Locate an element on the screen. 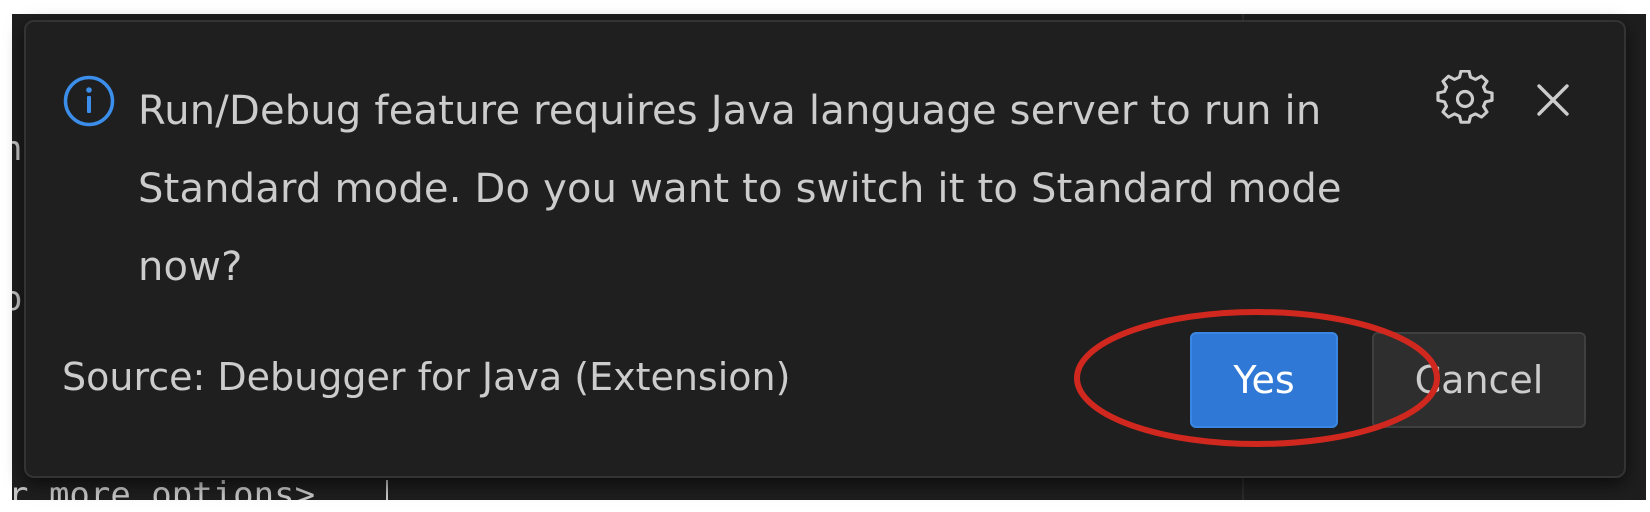 The image size is (1650, 512). yes-button-label: Yes is located at coordinates (1264, 380).